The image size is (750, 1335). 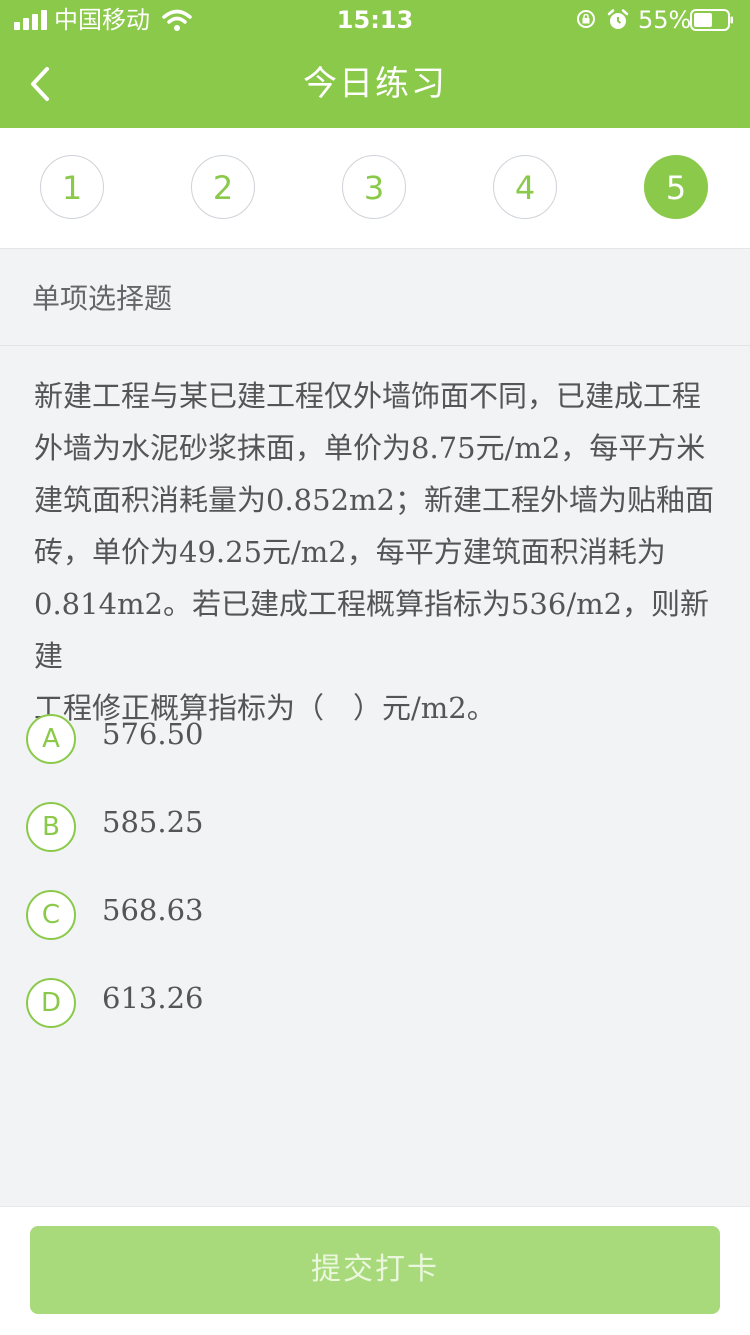 What do you see at coordinates (368, 396) in the screenshot?
I see `question-line: 新建工程与某已建工程仅外墙饰面不同，已建成工程` at bounding box center [368, 396].